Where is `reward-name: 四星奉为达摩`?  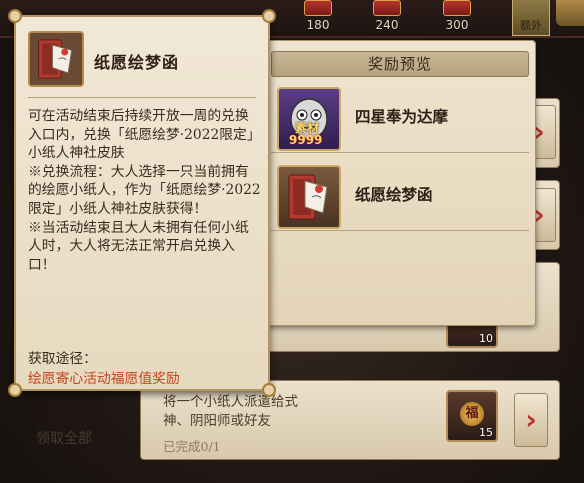
reward-name: 四星奉为达摩 is located at coordinates (402, 116).